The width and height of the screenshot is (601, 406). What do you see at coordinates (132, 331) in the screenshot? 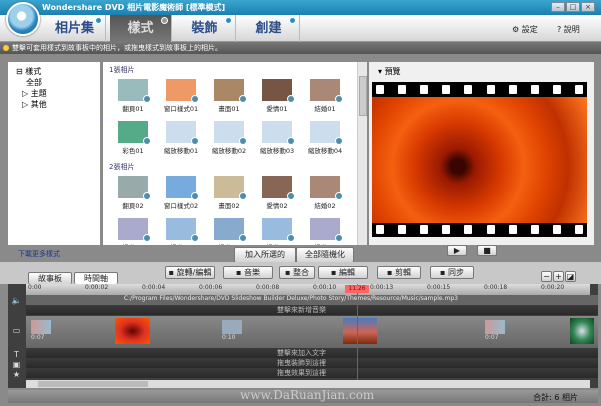
I see `timeline-clip-flower` at bounding box center [132, 331].